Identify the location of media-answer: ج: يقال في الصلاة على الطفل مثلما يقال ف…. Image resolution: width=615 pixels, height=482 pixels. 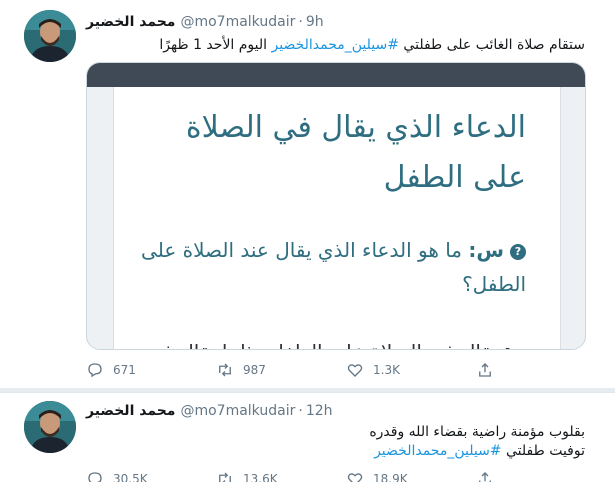
(331, 342).